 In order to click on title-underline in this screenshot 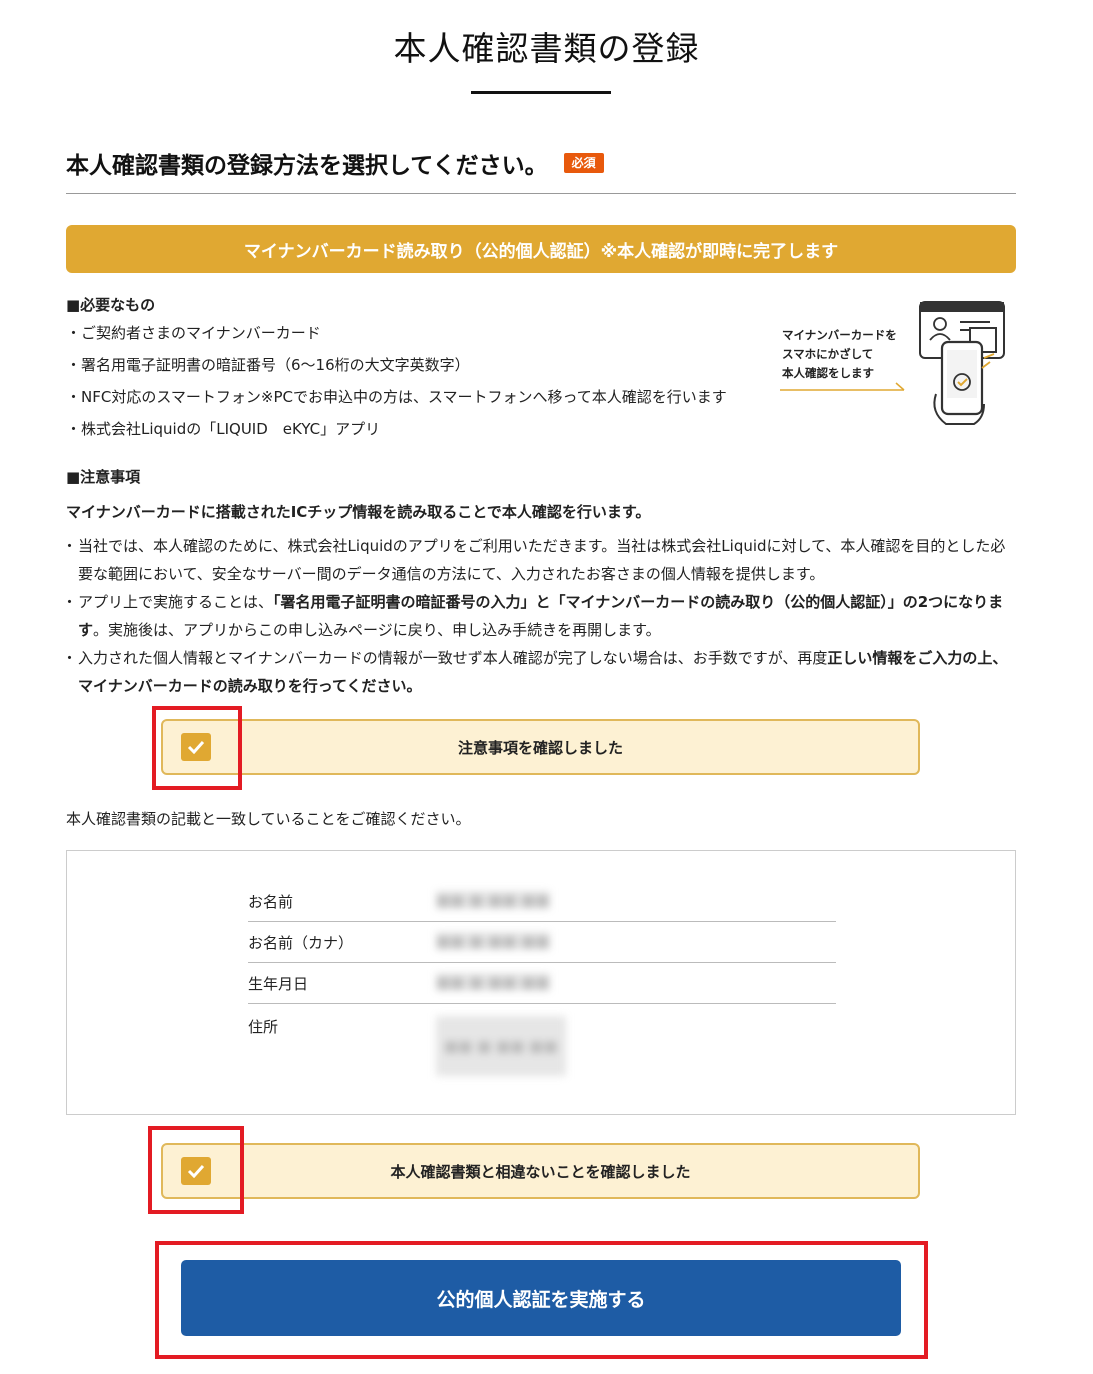, I will do `click(541, 92)`.